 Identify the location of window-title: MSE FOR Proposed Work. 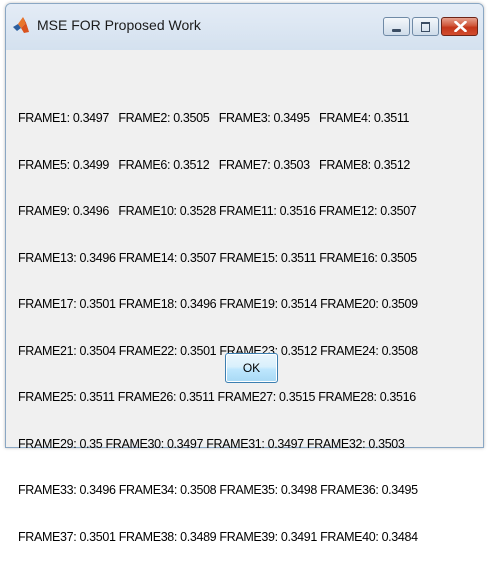
(119, 25).